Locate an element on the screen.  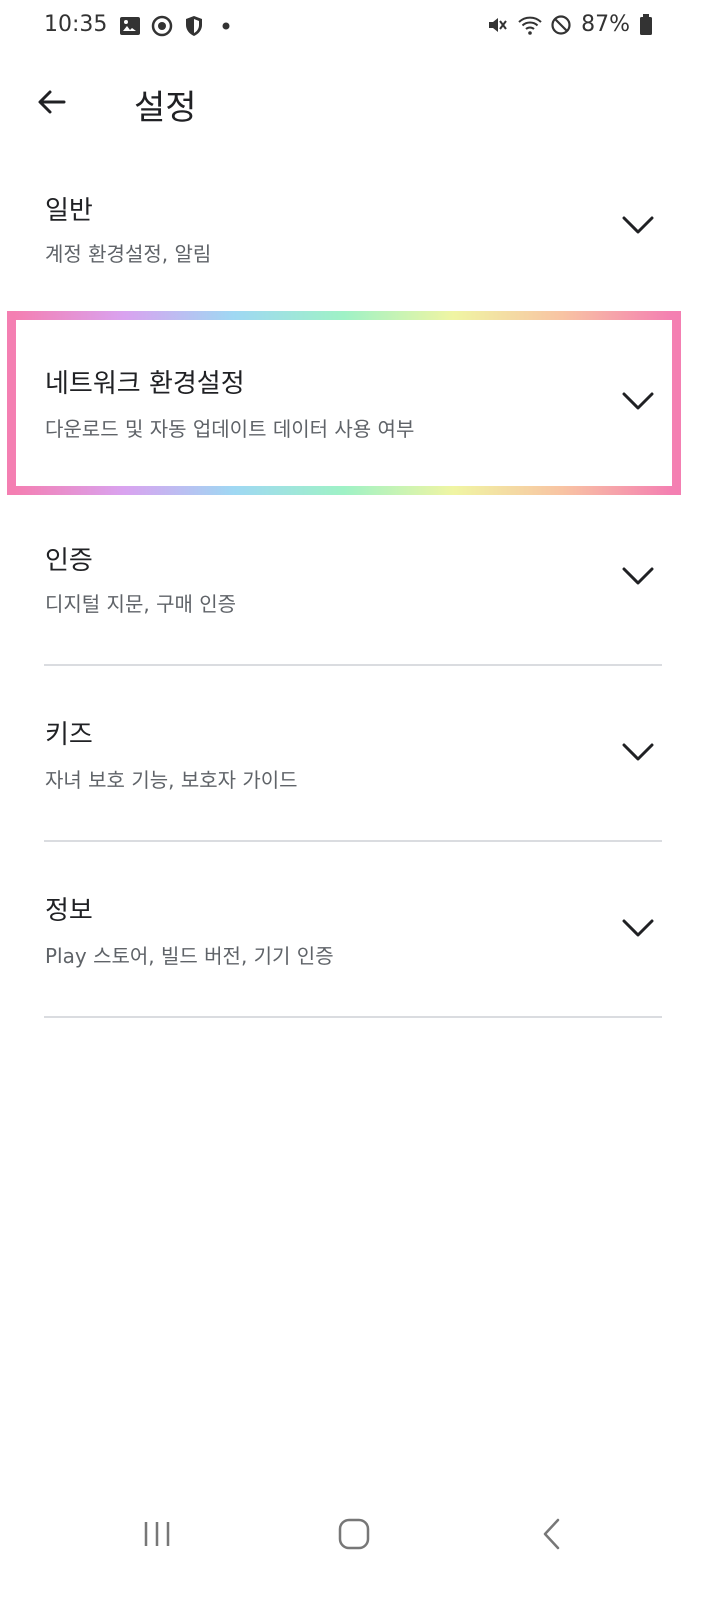
back-icon is located at coordinates (552, 1536).